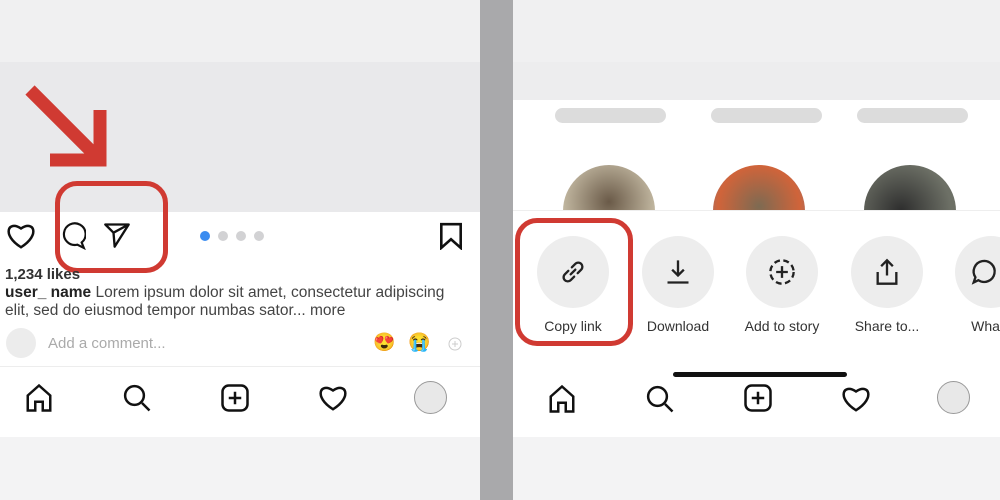 Image resolution: width=1000 pixels, height=500 pixels. What do you see at coordinates (48, 292) in the screenshot?
I see `caption-username: user_ name` at bounding box center [48, 292].